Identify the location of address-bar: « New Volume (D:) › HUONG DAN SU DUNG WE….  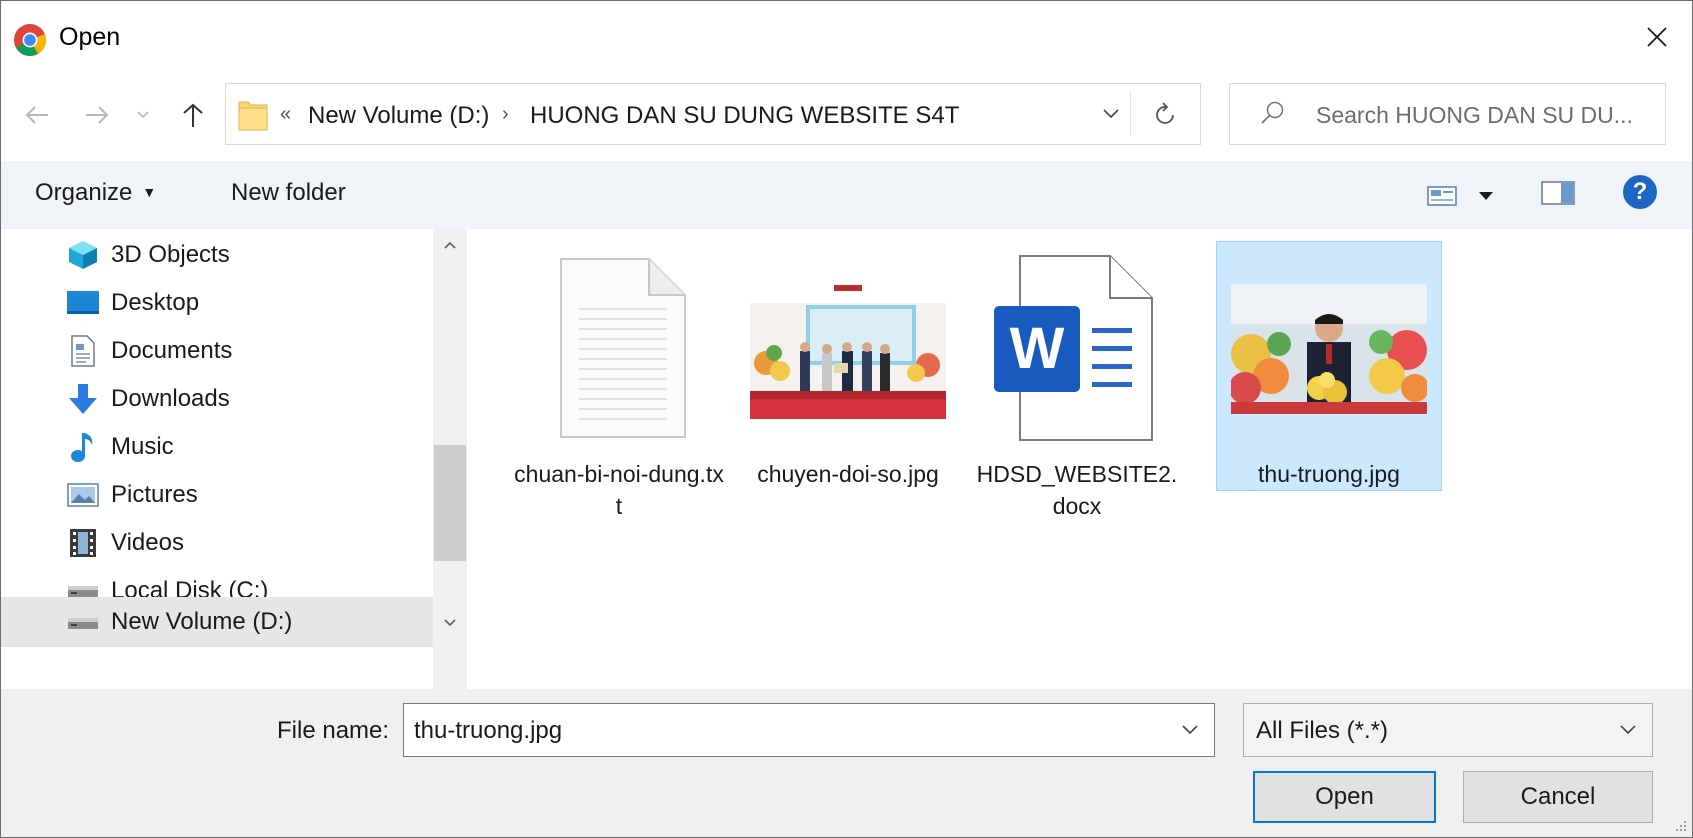
(713, 114).